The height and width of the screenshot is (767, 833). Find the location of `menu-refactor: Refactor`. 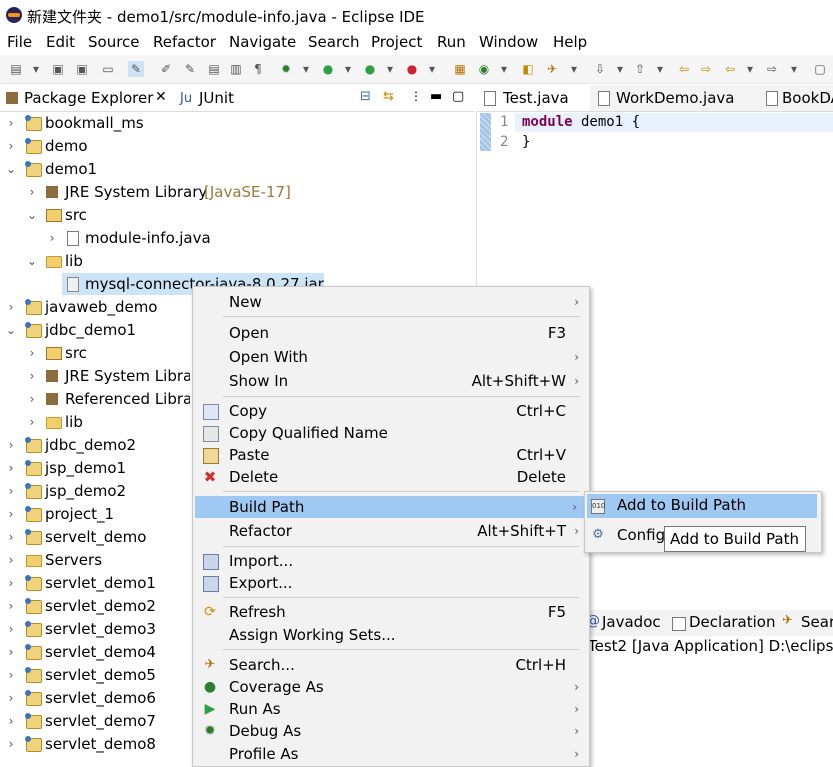

menu-refactor: Refactor is located at coordinates (184, 42).